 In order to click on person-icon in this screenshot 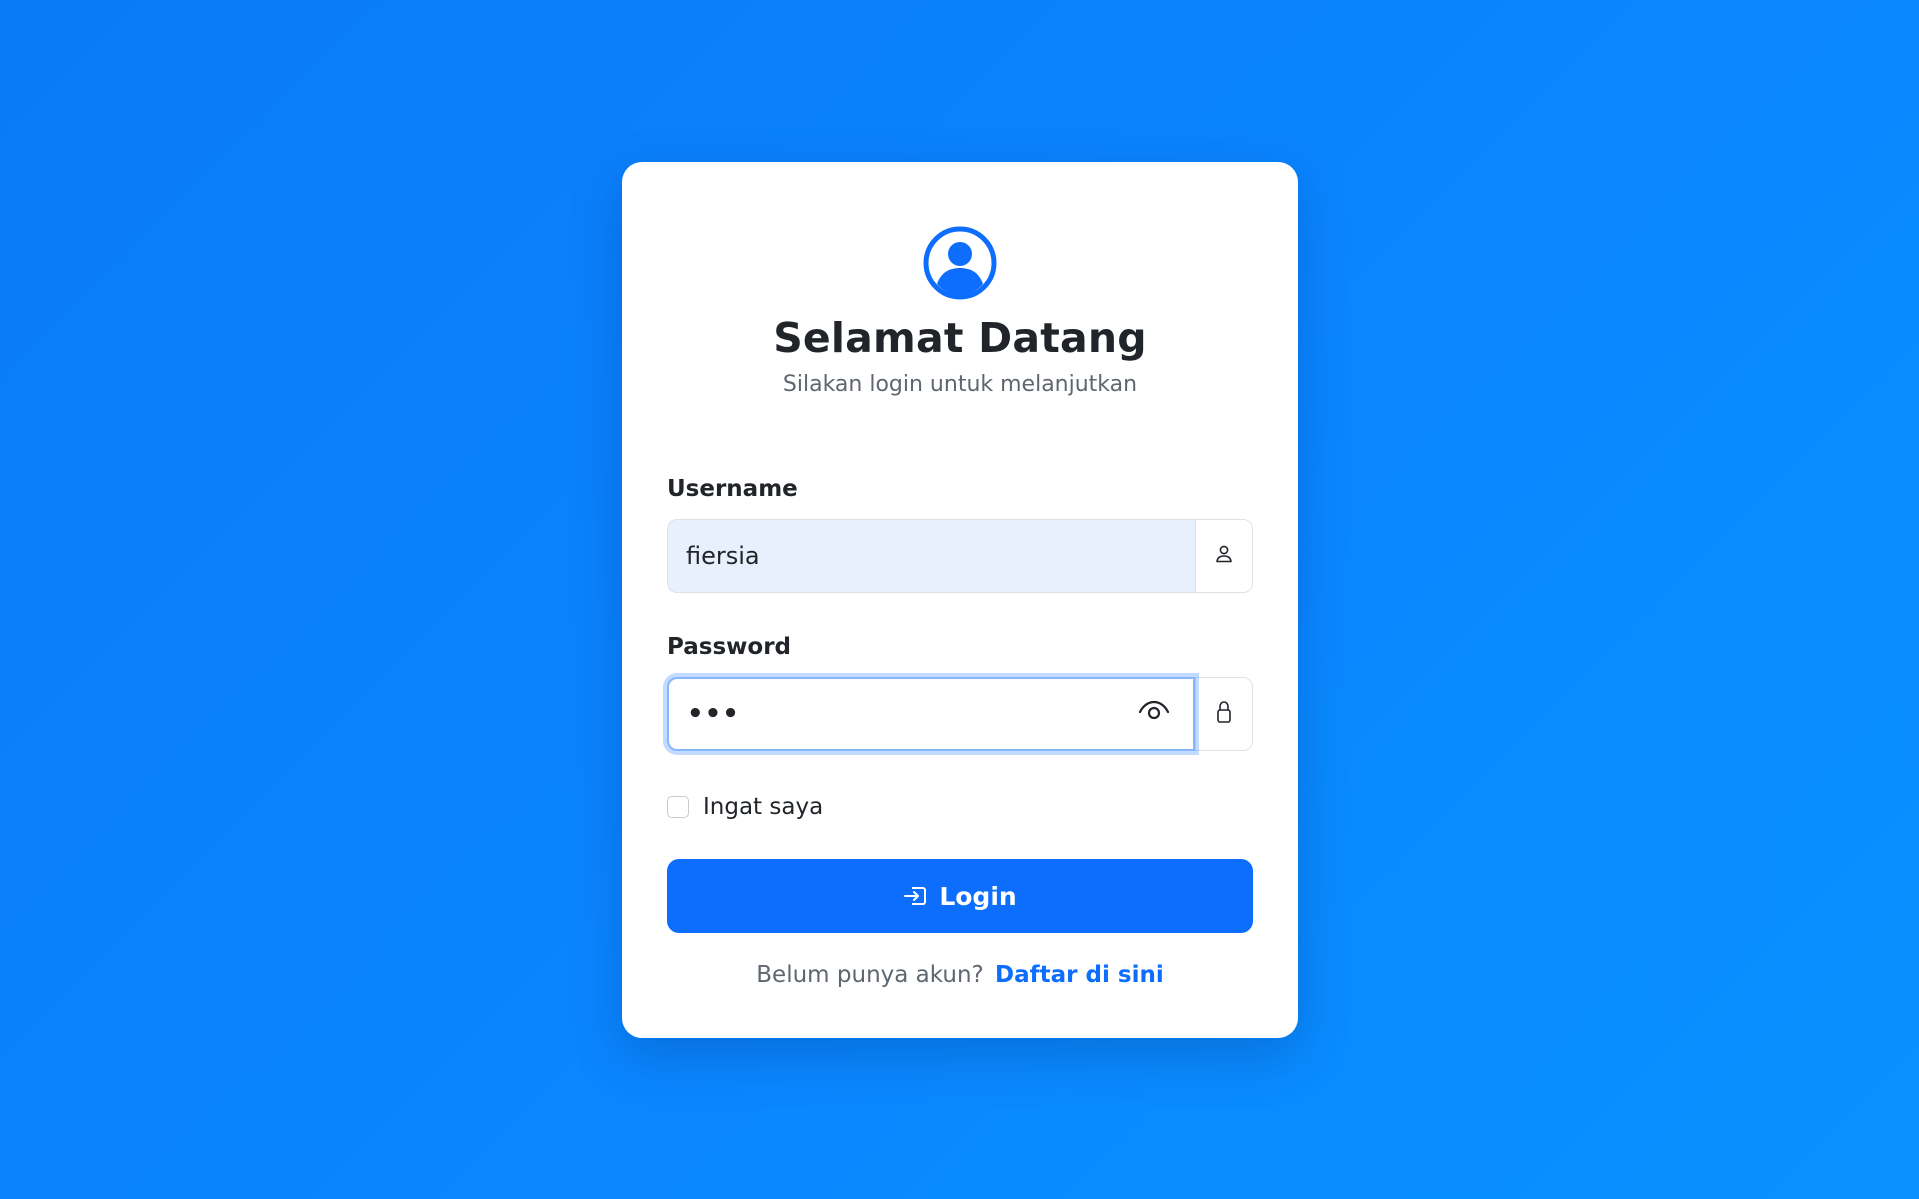, I will do `click(1224, 556)`.